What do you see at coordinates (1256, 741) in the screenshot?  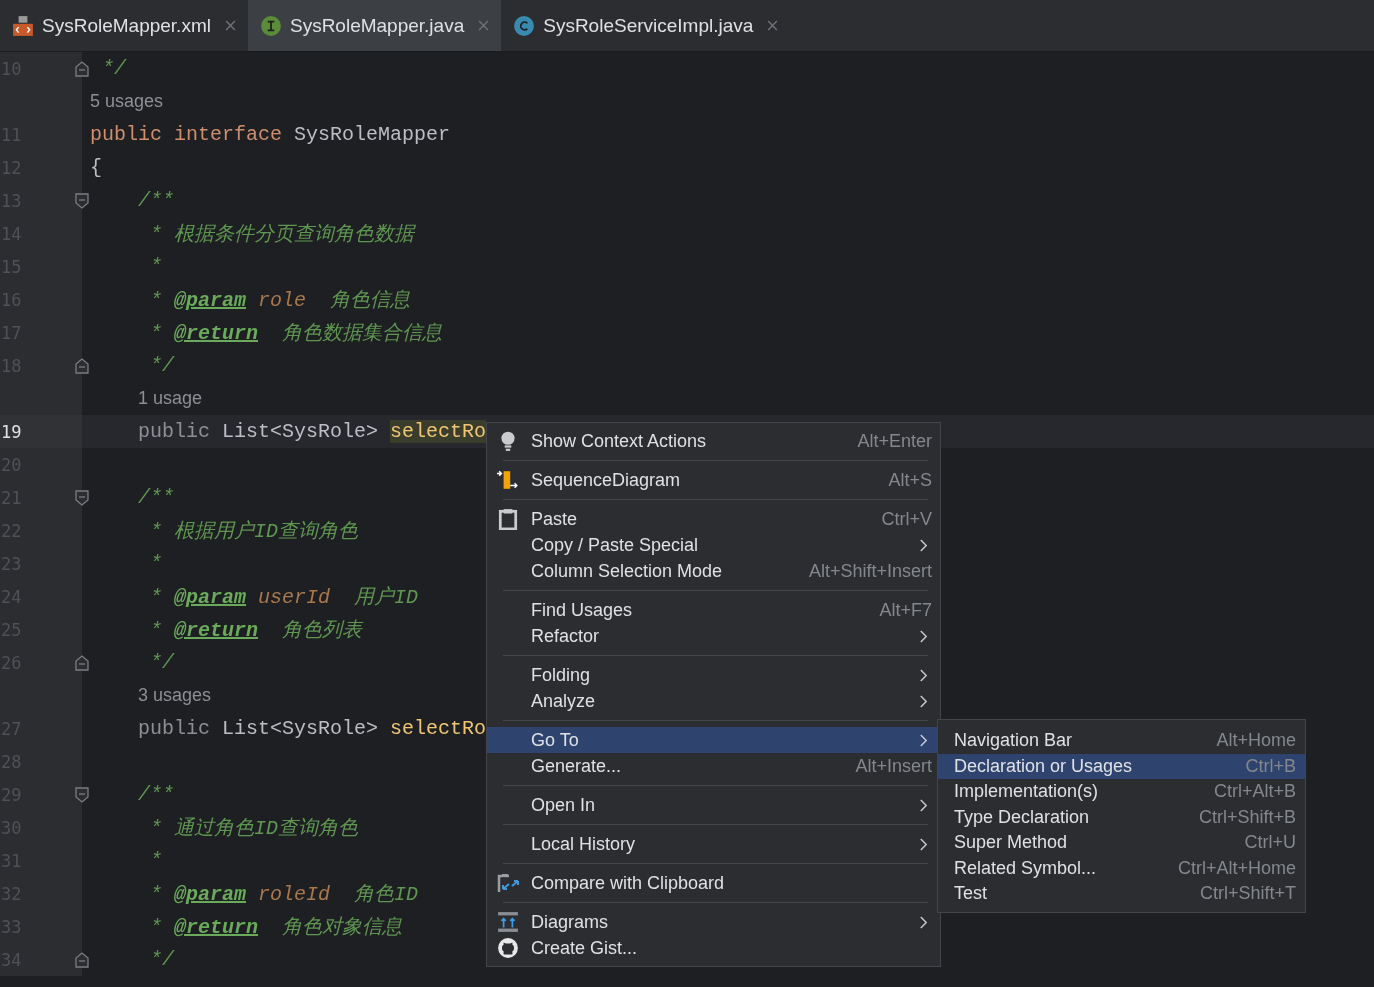 I see `shortcut-label: Alt+Home` at bounding box center [1256, 741].